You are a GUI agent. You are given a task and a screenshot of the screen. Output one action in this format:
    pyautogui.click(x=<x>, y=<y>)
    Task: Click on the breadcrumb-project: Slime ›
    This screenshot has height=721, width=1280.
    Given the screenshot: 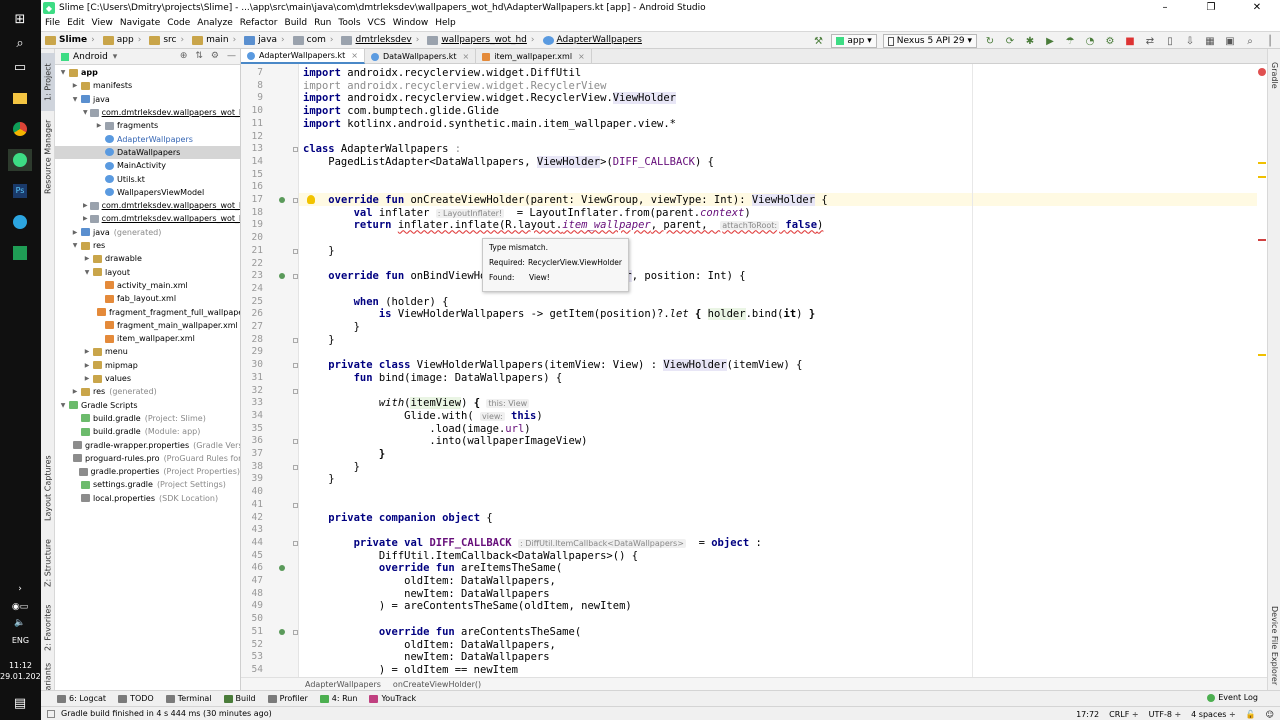 What is the action you would take?
    pyautogui.click(x=68, y=40)
    